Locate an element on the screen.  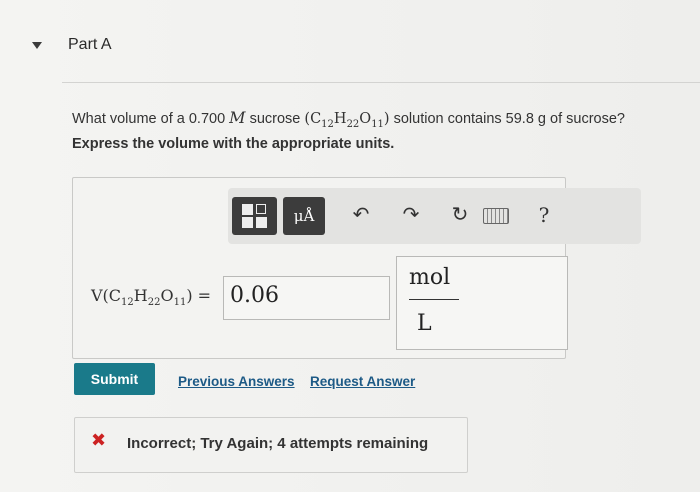
units-label: μÅ is located at coordinates (304, 216).